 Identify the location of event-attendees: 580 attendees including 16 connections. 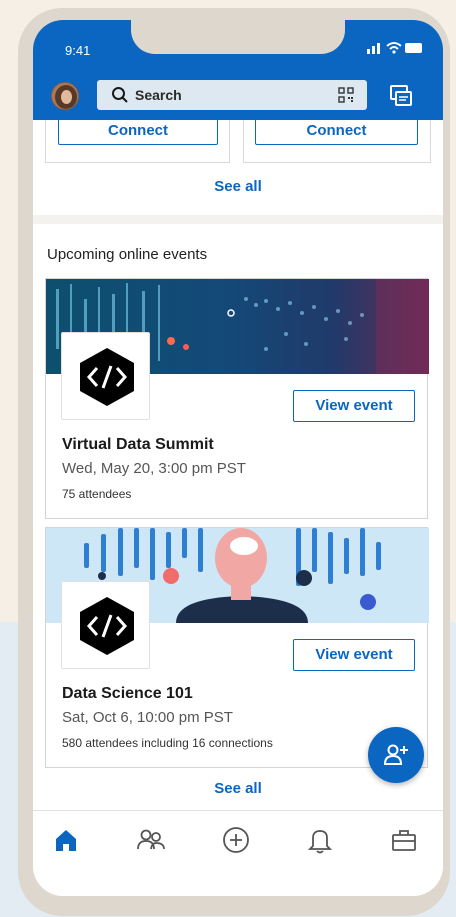
(167, 743).